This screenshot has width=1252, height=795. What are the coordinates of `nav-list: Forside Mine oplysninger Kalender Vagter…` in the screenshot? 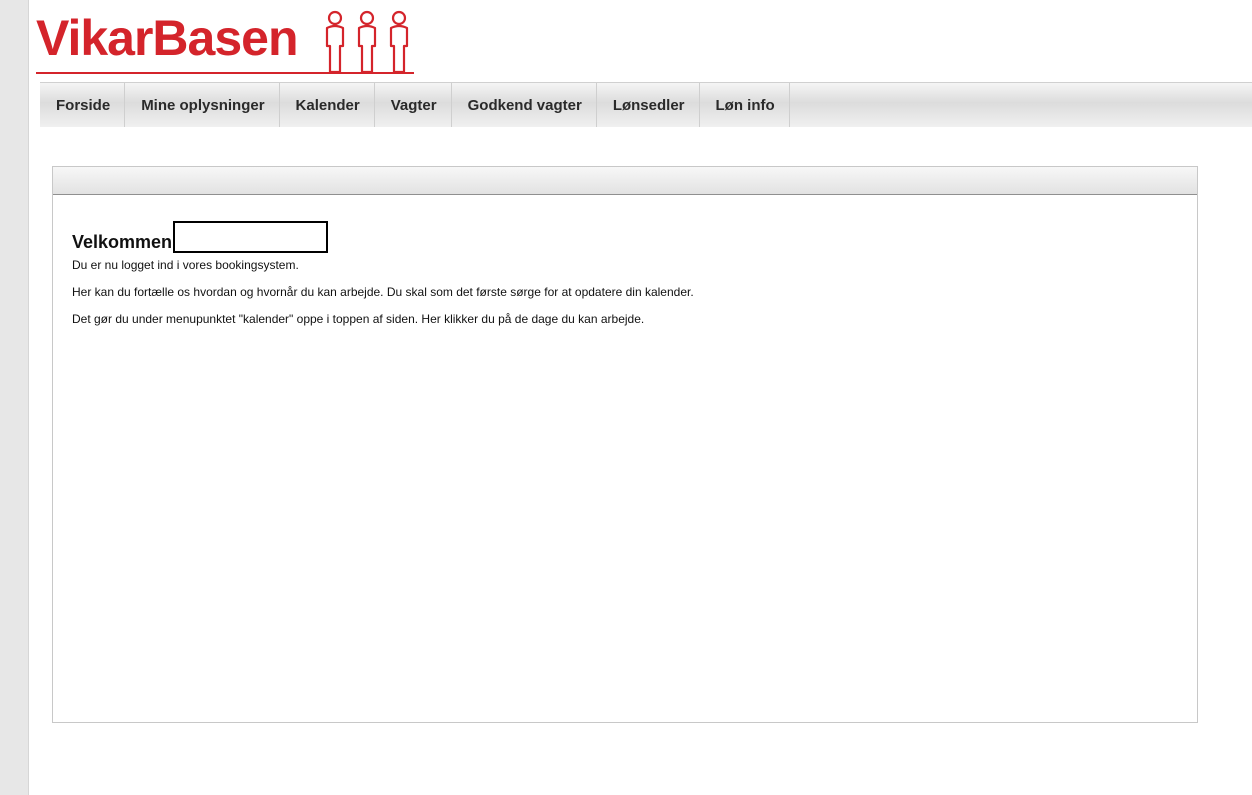 It's located at (646, 105).